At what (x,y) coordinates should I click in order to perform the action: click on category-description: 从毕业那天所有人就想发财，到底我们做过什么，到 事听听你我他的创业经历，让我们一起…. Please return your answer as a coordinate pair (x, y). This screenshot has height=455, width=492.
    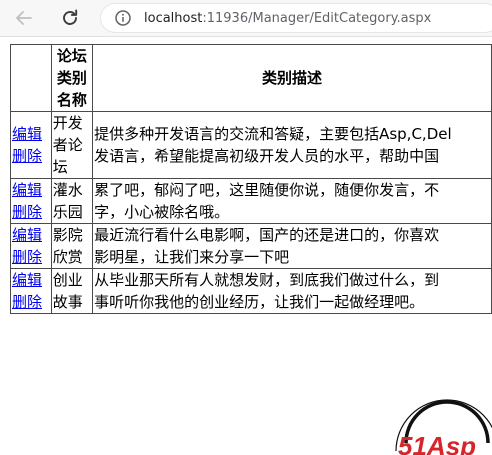
    Looking at the image, I should click on (292, 291).